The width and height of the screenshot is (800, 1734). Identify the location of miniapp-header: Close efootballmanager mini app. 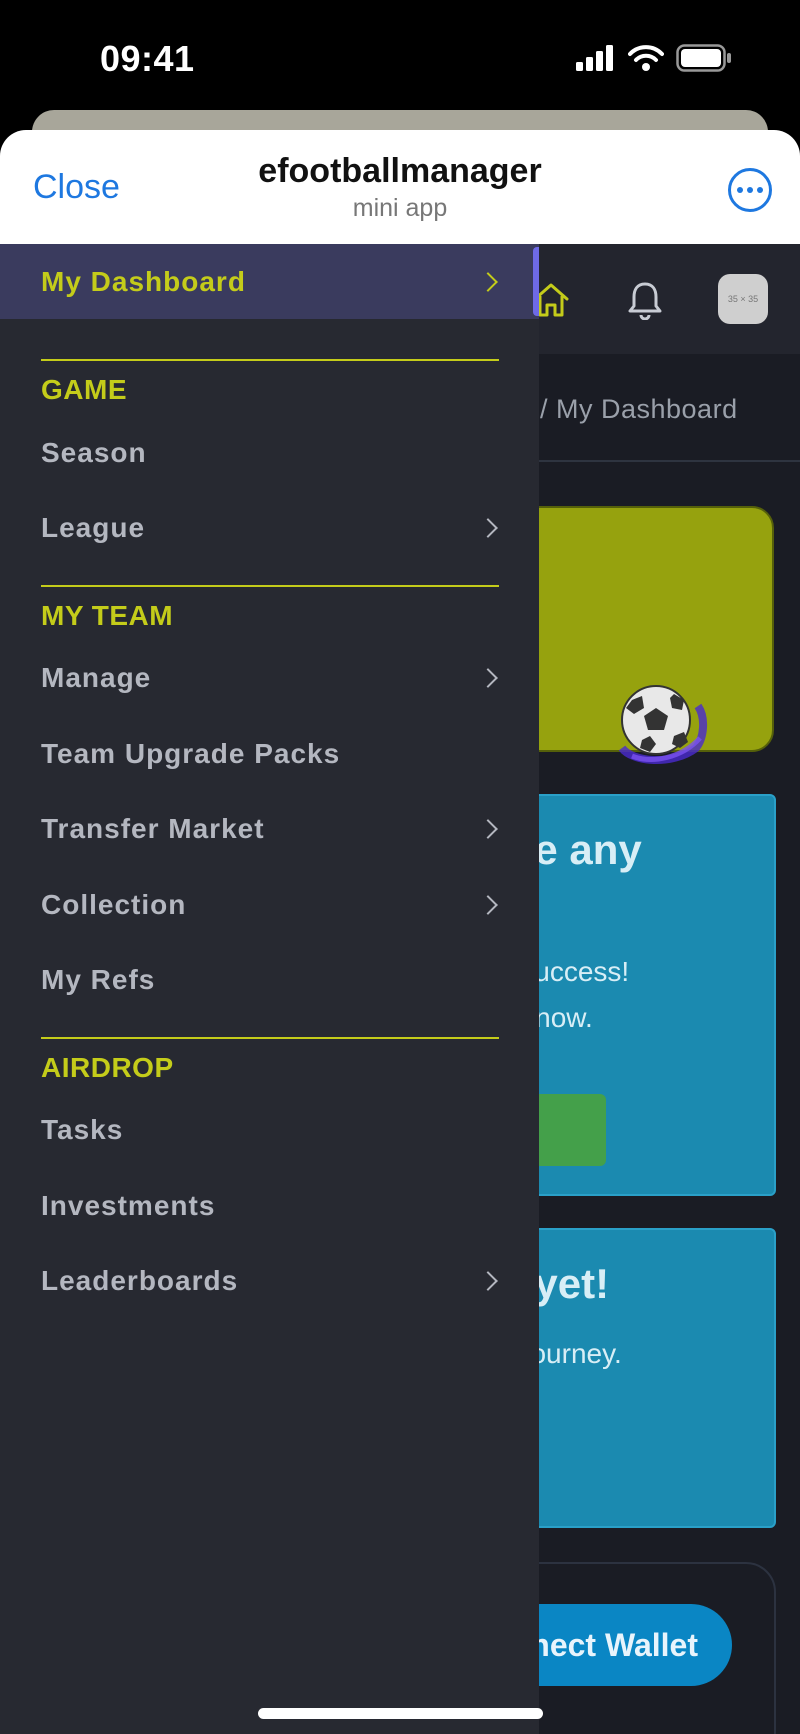
(400, 187).